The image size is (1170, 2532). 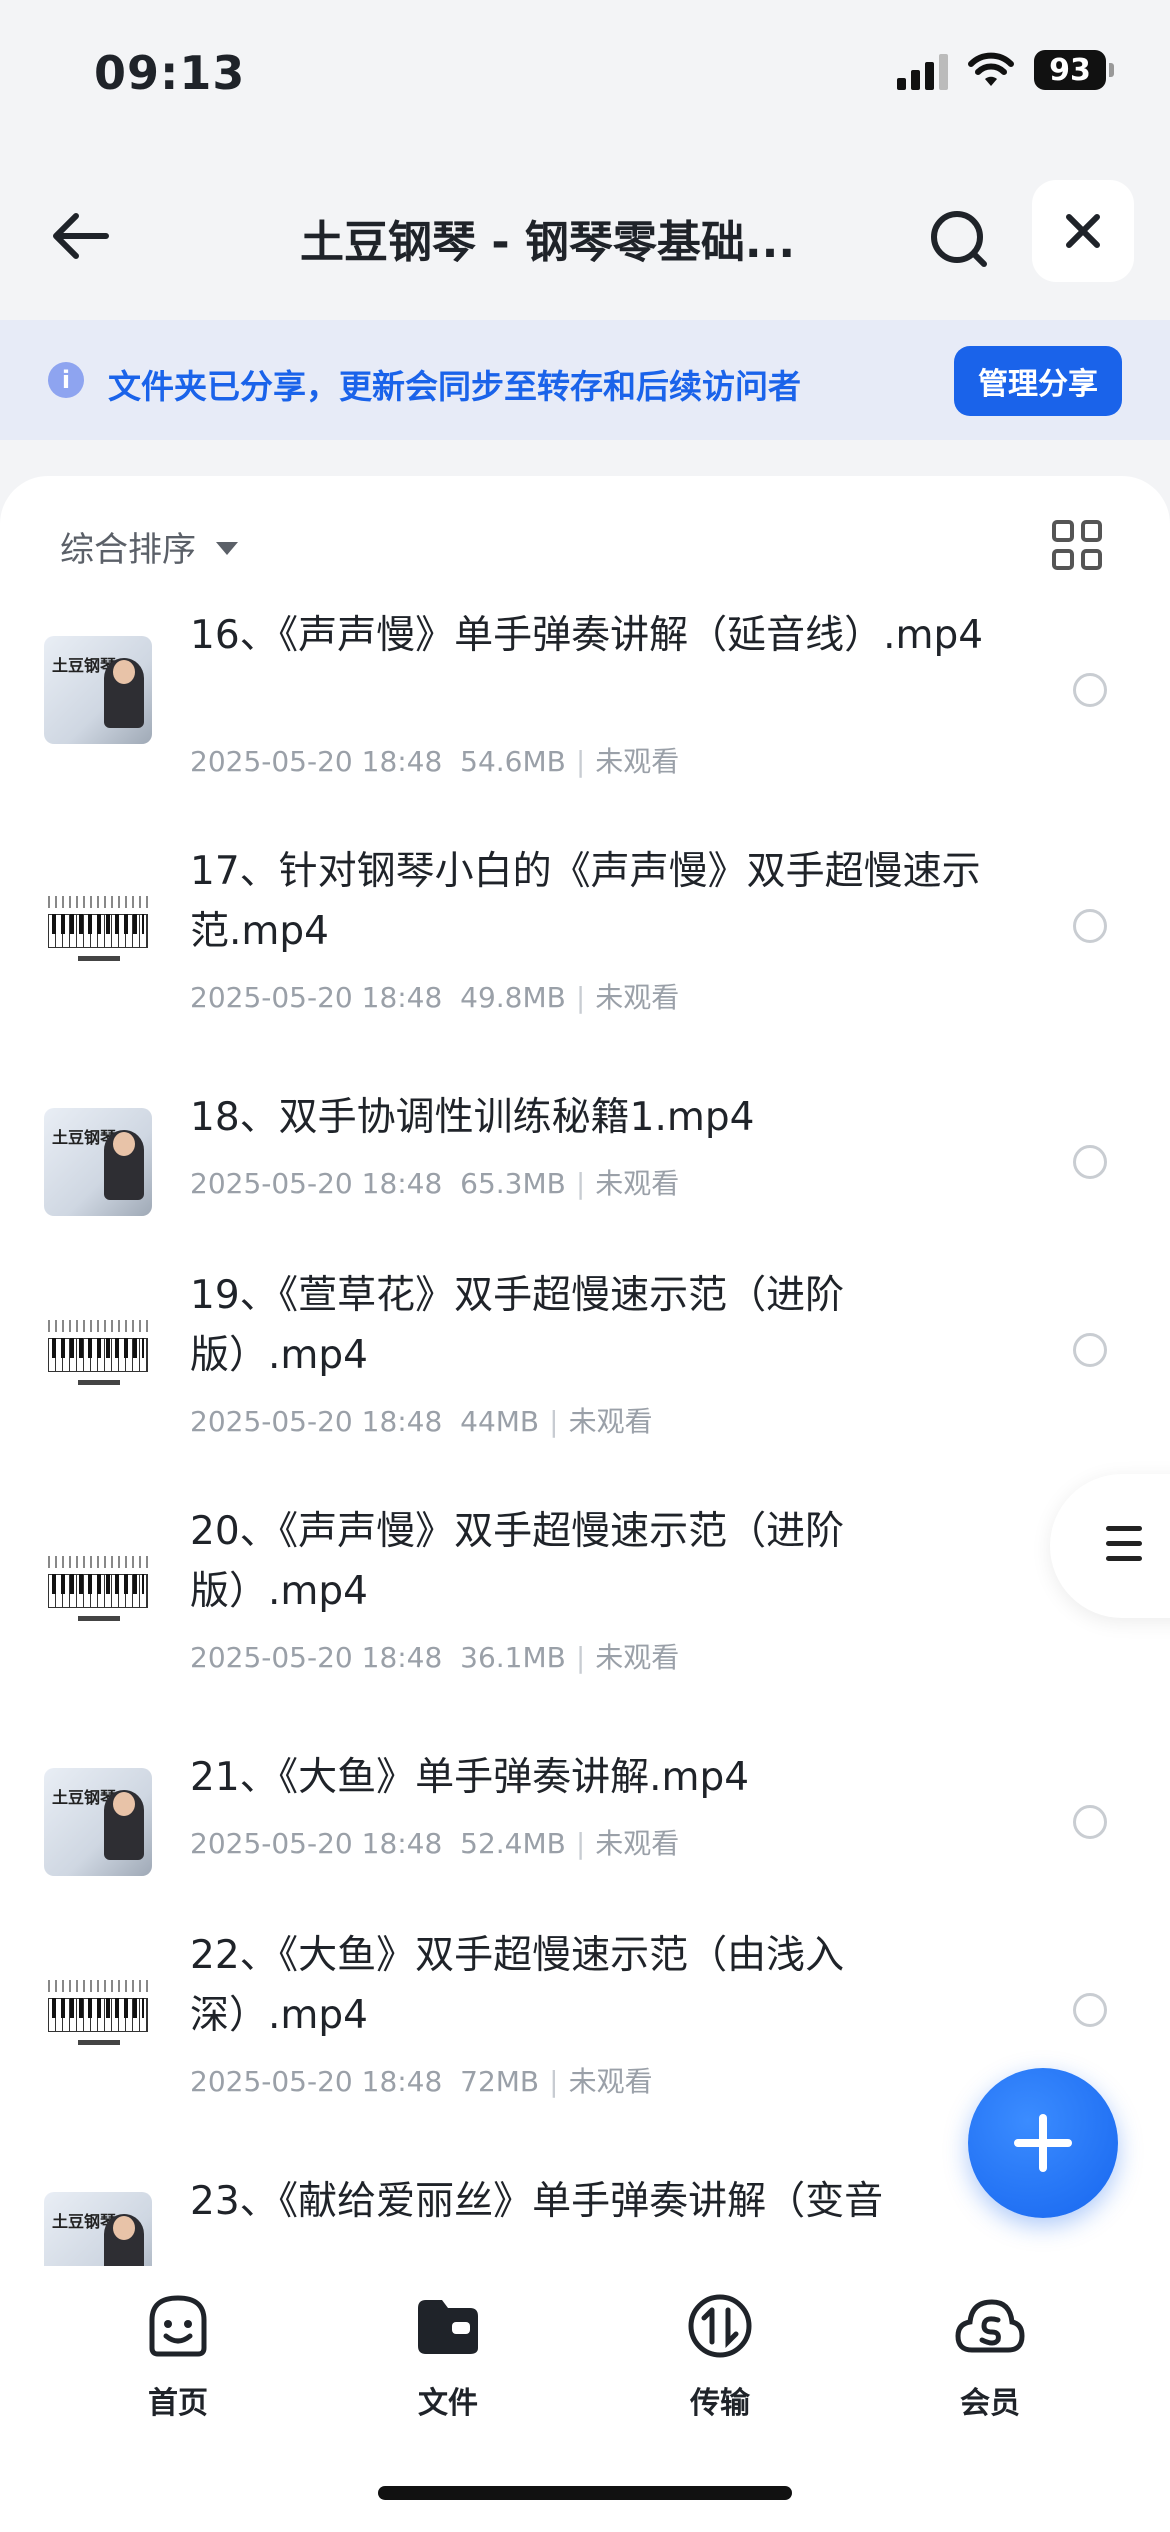 What do you see at coordinates (1070, 70) in the screenshot?
I see `battery-level: 93` at bounding box center [1070, 70].